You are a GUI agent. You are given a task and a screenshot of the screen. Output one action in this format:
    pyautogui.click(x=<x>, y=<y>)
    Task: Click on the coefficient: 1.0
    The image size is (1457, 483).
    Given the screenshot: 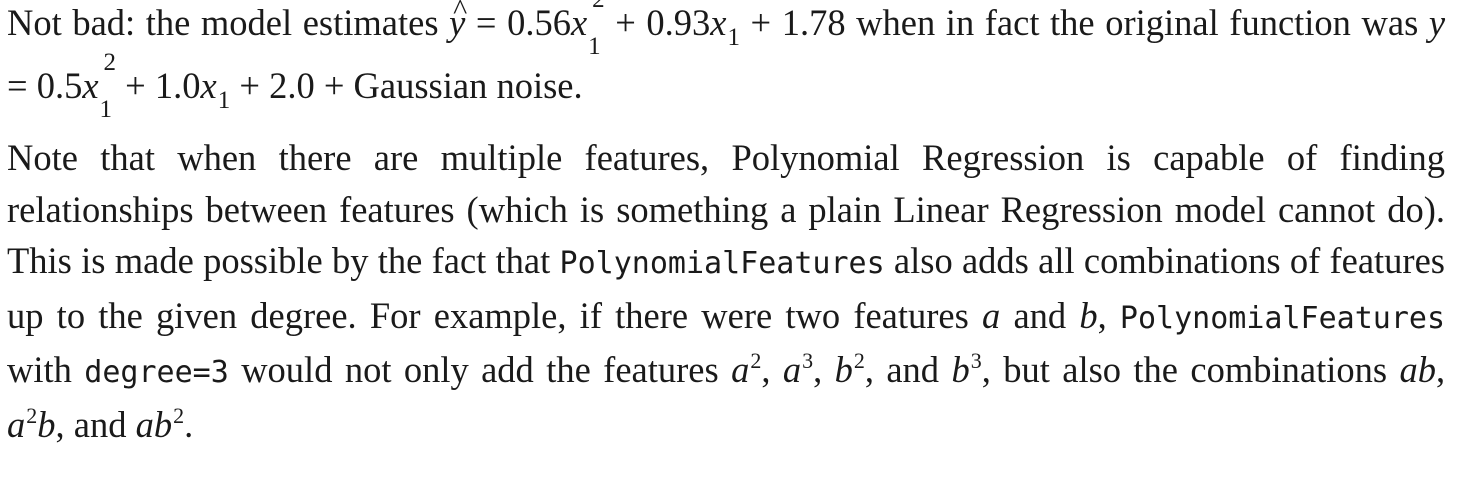 What is the action you would take?
    pyautogui.click(x=177, y=85)
    